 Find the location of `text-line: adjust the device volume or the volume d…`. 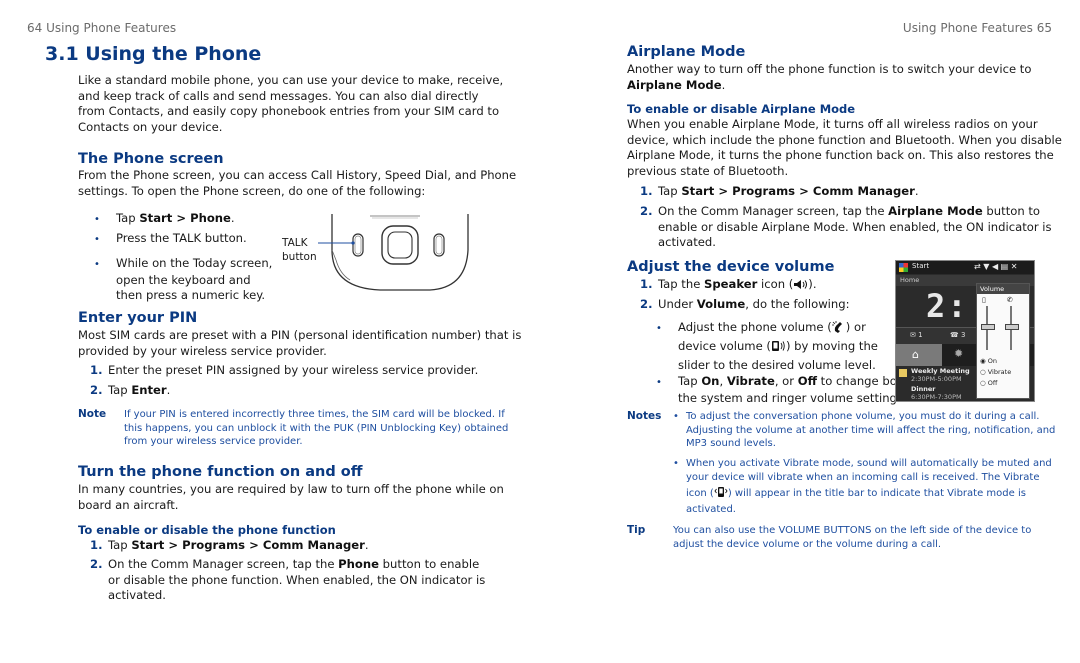

text-line: adjust the device volume or the volume d… is located at coordinates (807, 544).